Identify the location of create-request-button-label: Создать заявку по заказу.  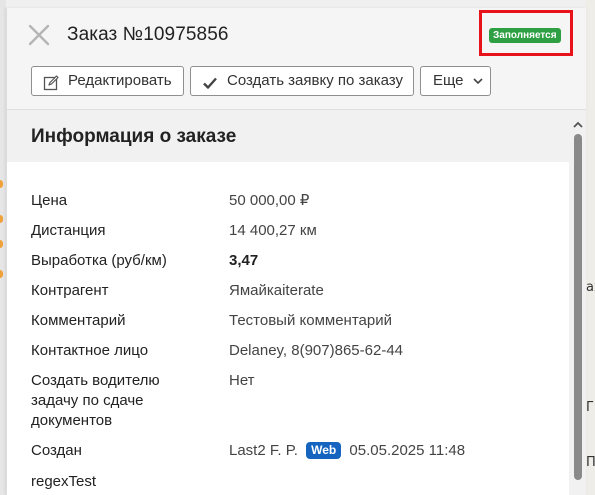
(315, 80).